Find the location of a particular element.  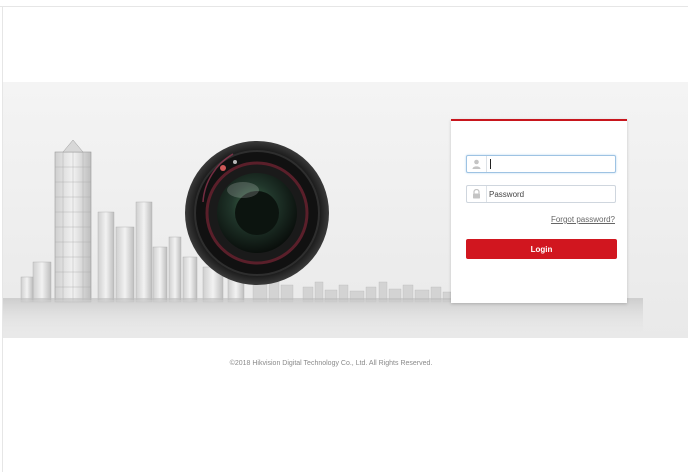

camera-lens-graphic is located at coordinates (257, 213).